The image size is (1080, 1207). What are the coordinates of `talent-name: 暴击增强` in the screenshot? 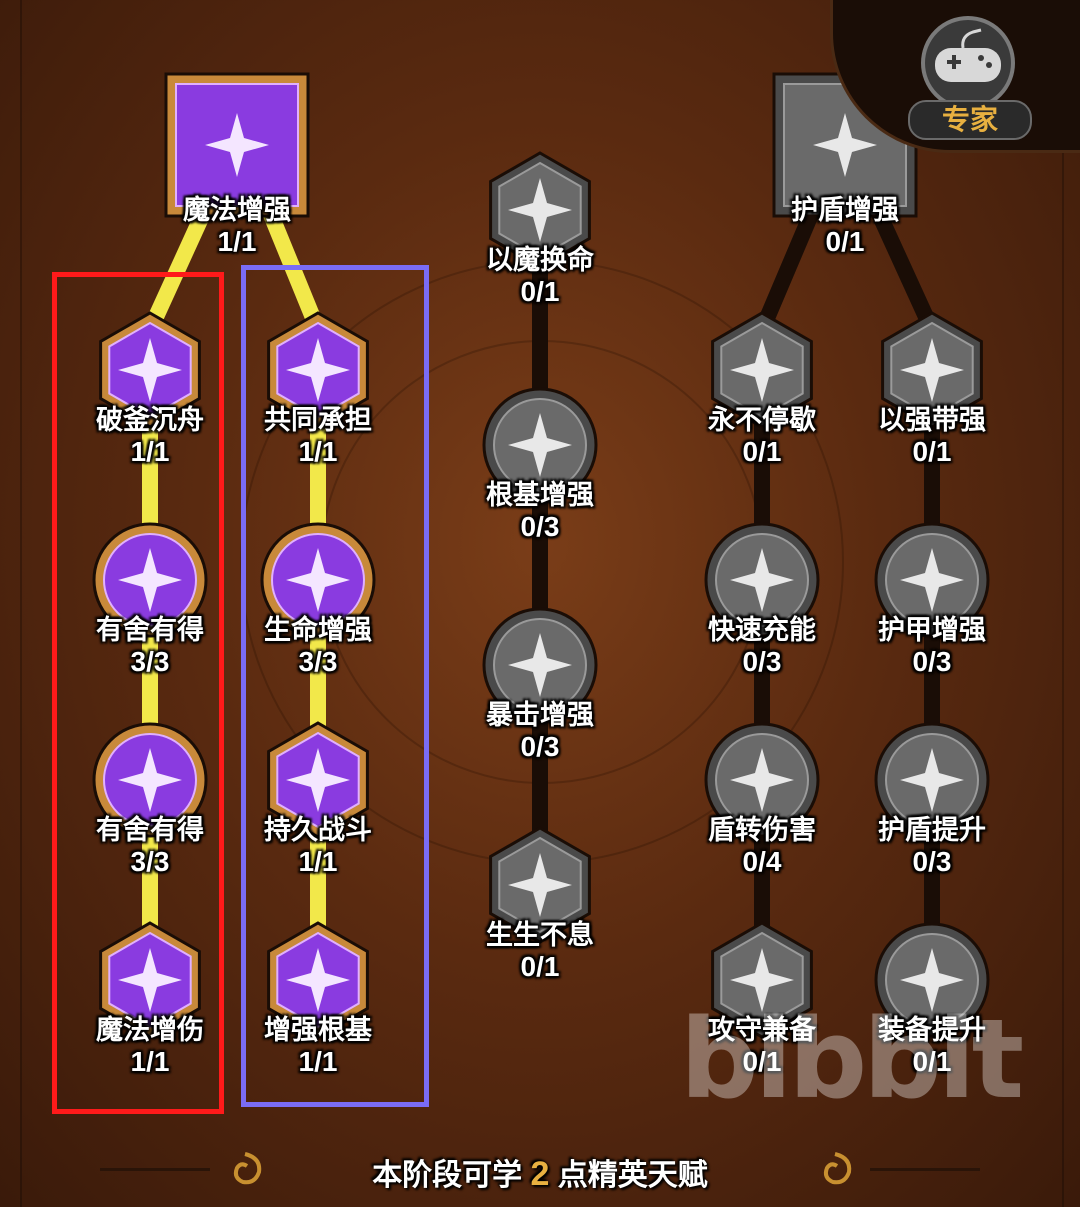 It's located at (540, 715).